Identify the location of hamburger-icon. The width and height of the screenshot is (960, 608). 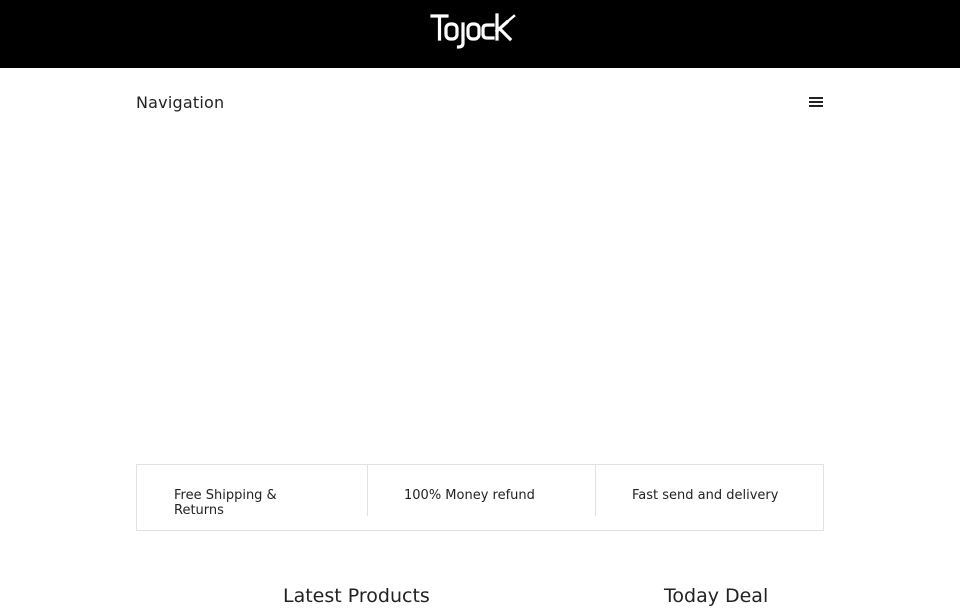
(816, 102).